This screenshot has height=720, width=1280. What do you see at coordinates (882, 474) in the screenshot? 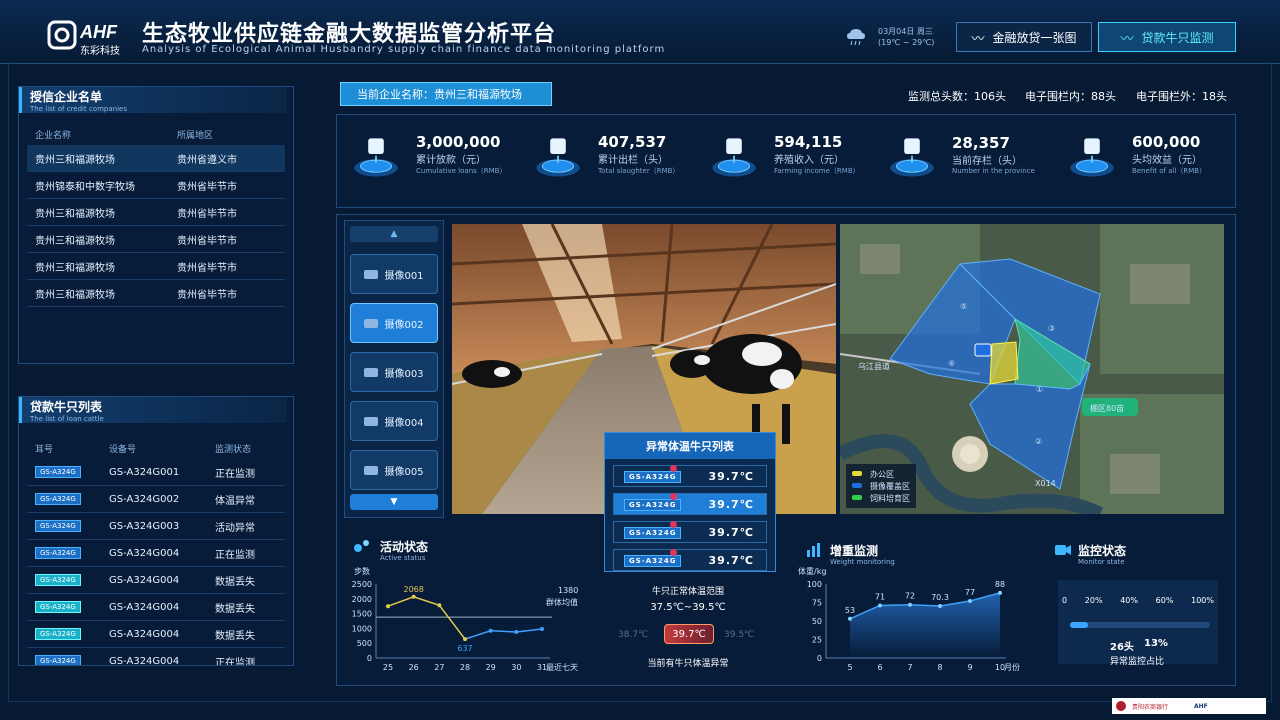
I see `legend-office-label: 办公区` at bounding box center [882, 474].